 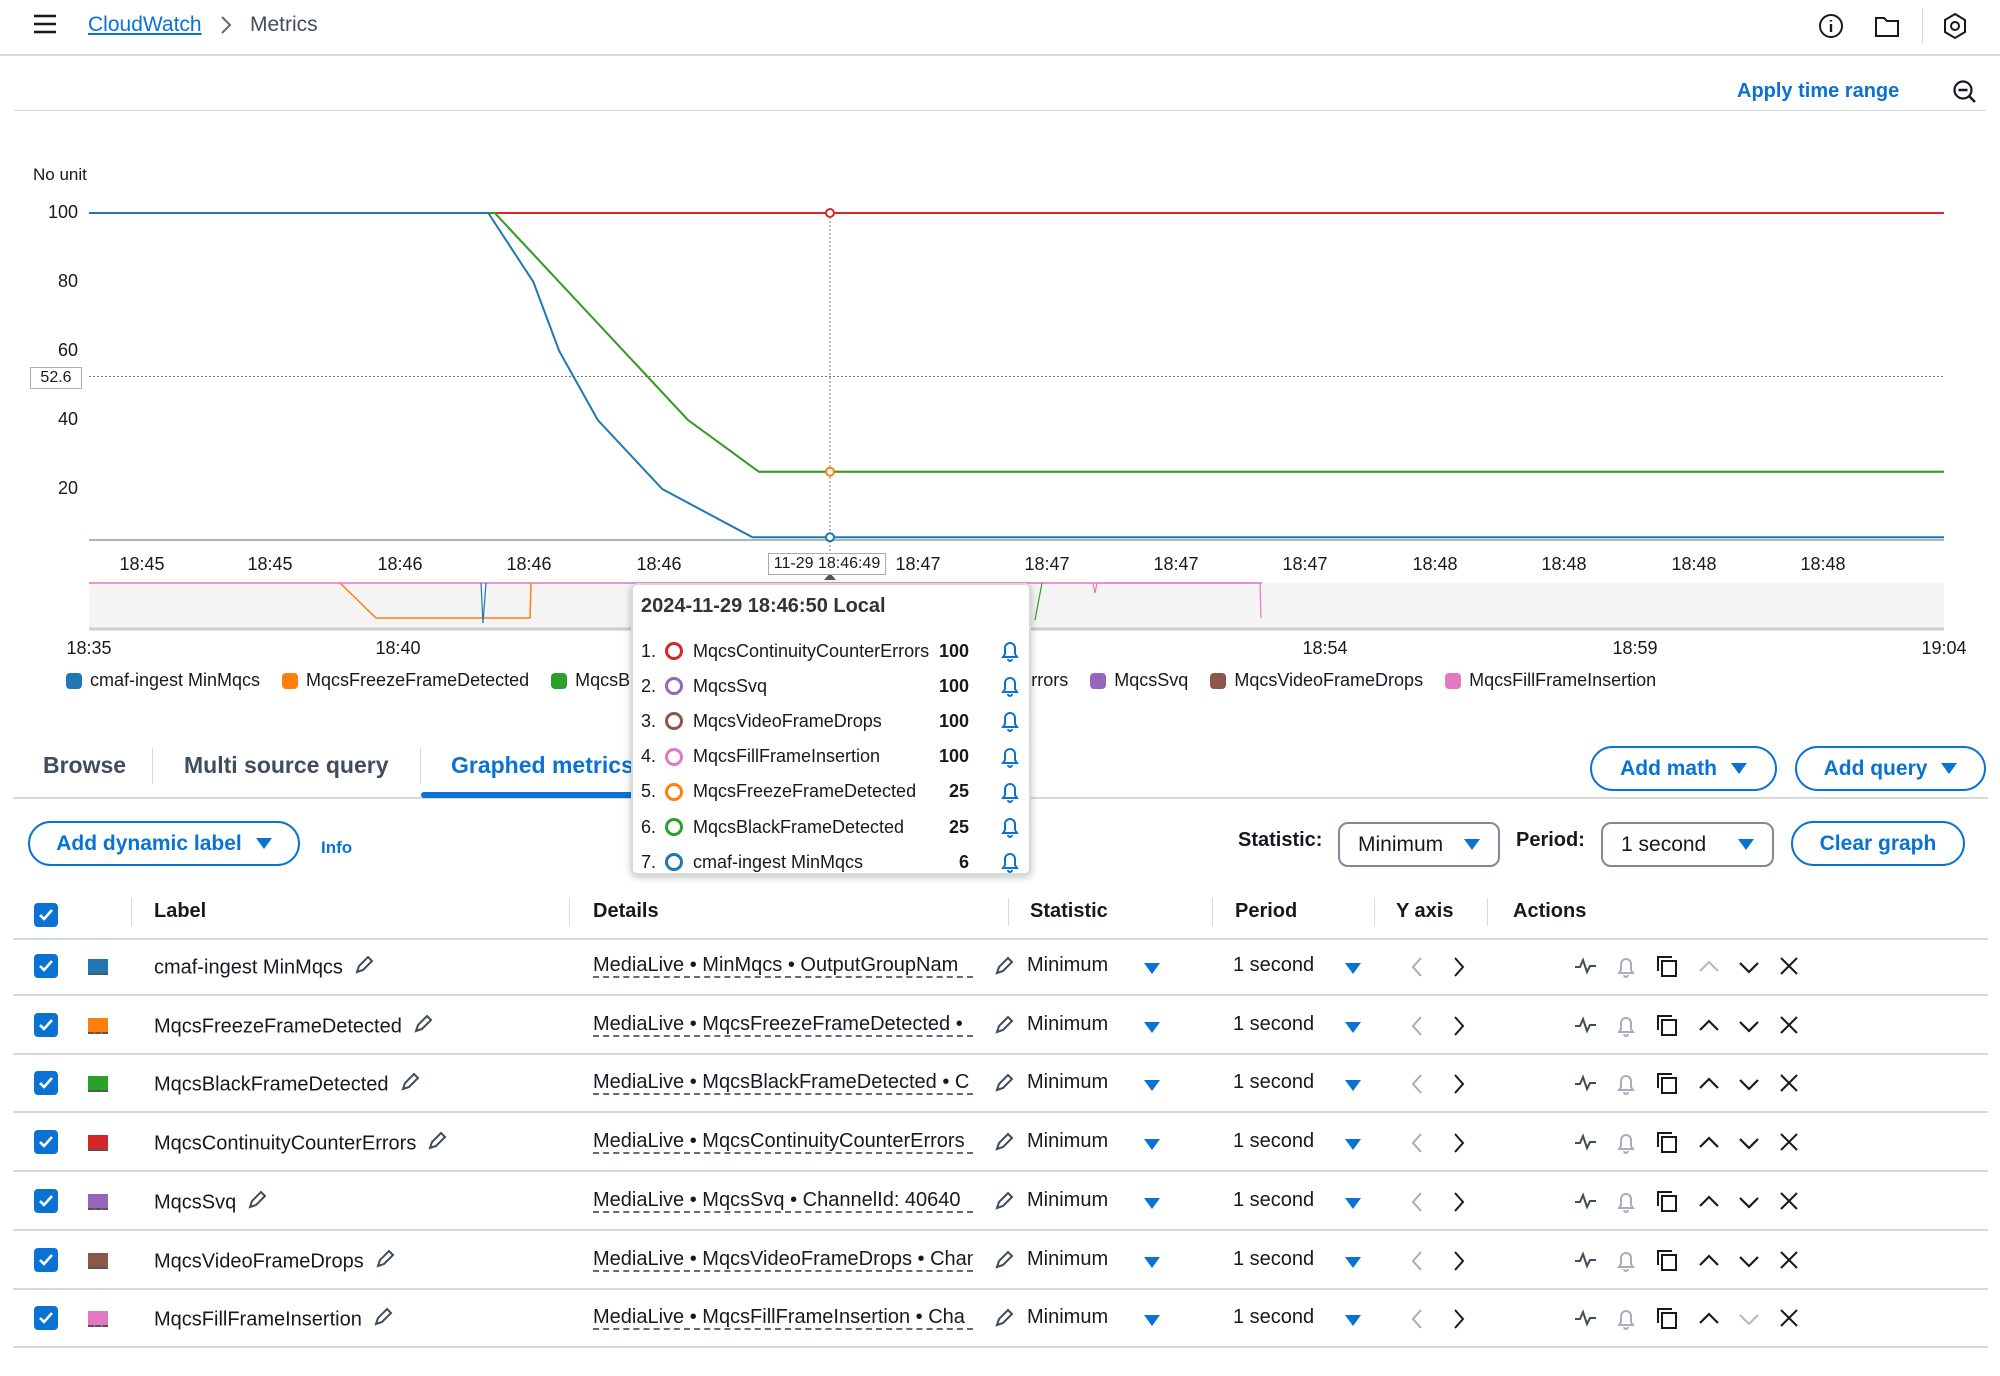 I want to click on tab-browse: Browse, so click(x=84, y=765).